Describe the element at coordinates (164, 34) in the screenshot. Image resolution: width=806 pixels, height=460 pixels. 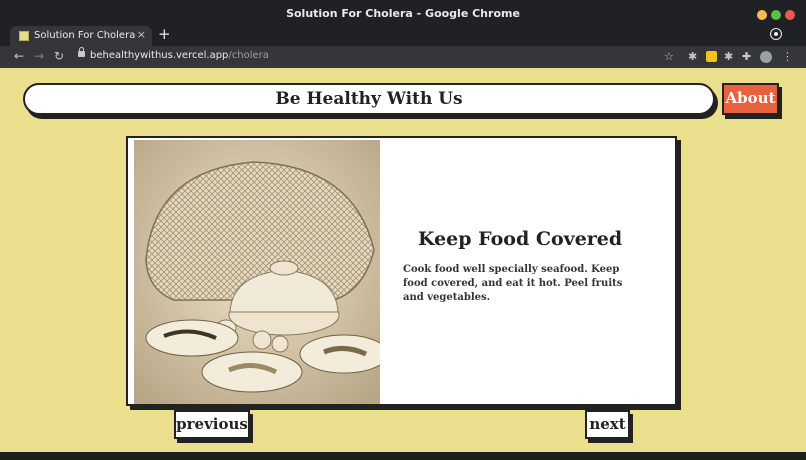
I see `new-tab-icon: +` at that location.